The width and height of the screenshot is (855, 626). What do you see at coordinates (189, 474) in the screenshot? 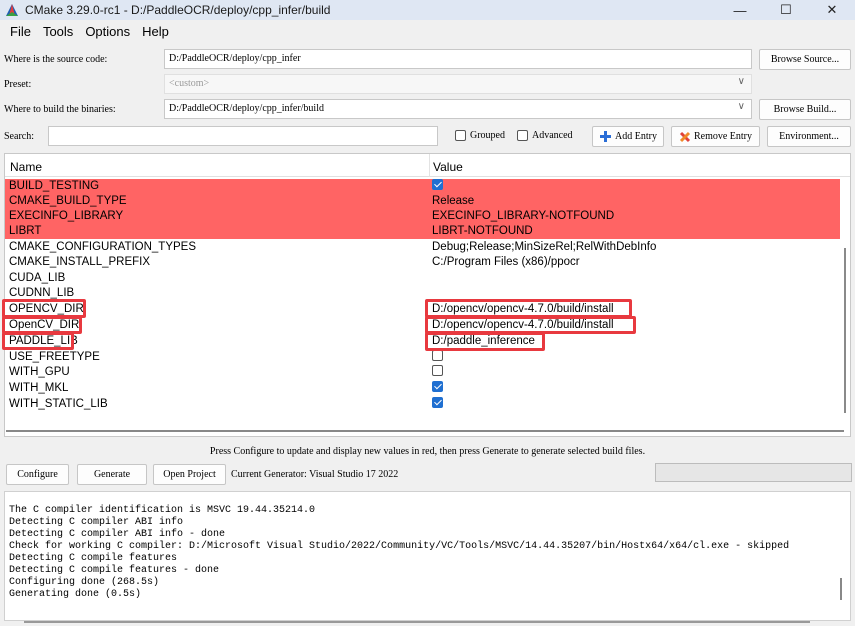
I see `open-project-button: Open Project` at bounding box center [189, 474].